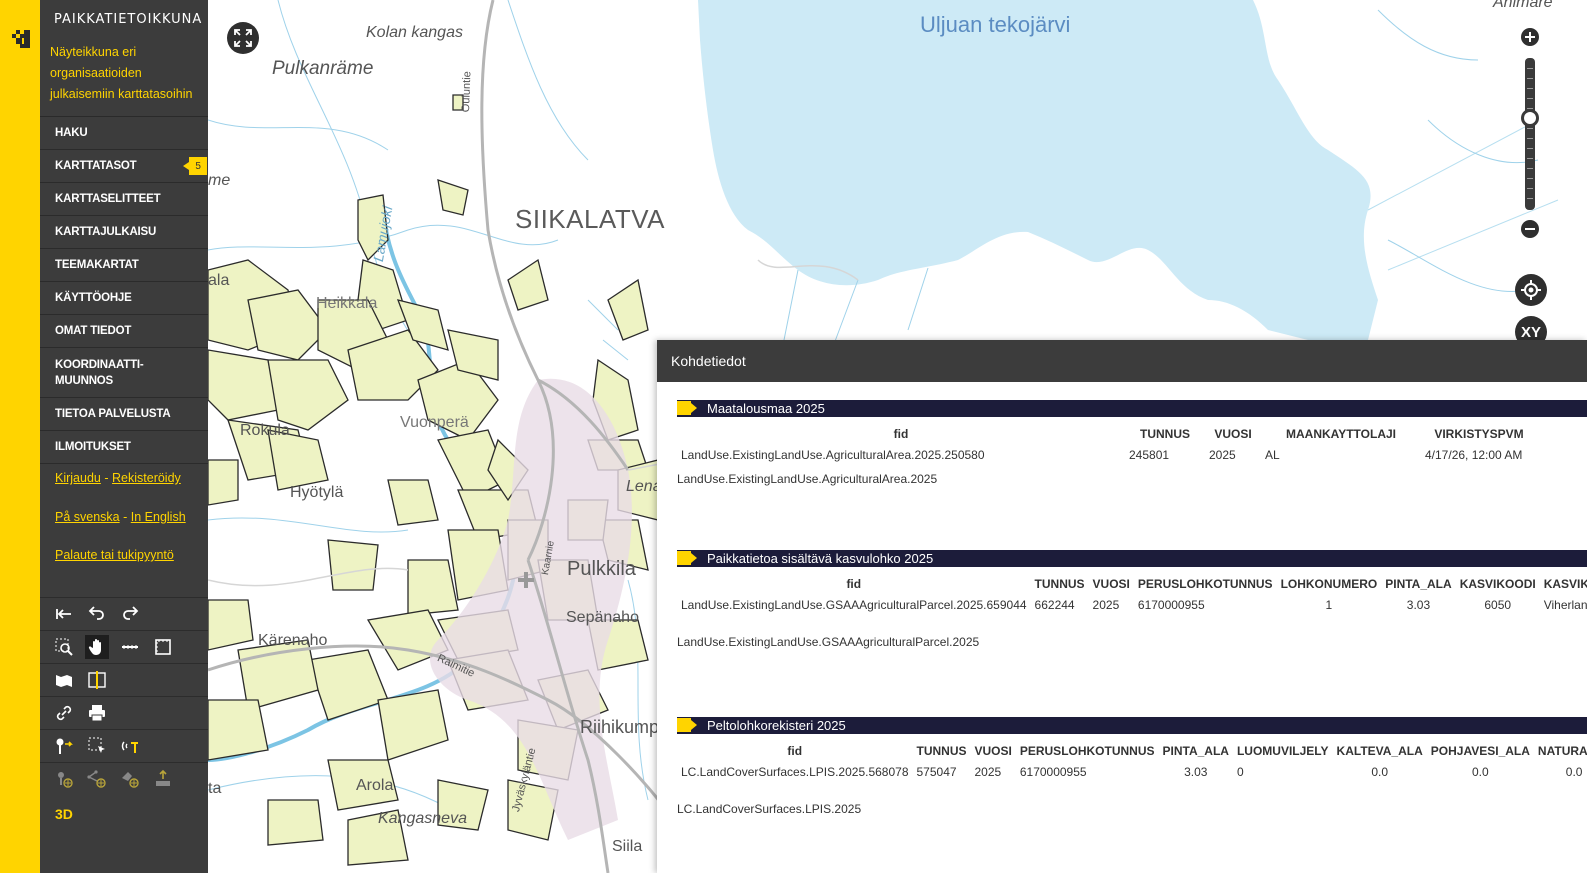  Describe the element at coordinates (130, 746) in the screenshot. I see `antenna-icon` at that location.